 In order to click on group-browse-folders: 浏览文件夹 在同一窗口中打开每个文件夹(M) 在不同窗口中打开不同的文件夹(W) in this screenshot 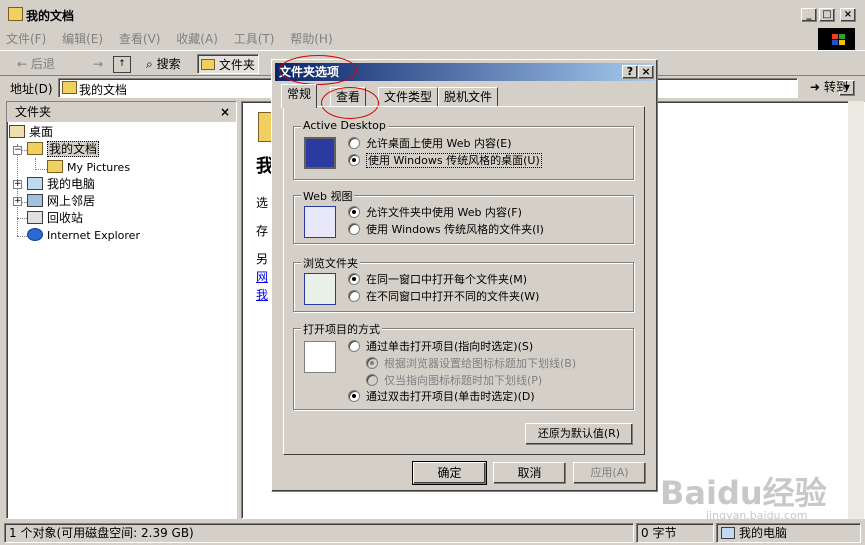, I will do `click(463, 283)`.